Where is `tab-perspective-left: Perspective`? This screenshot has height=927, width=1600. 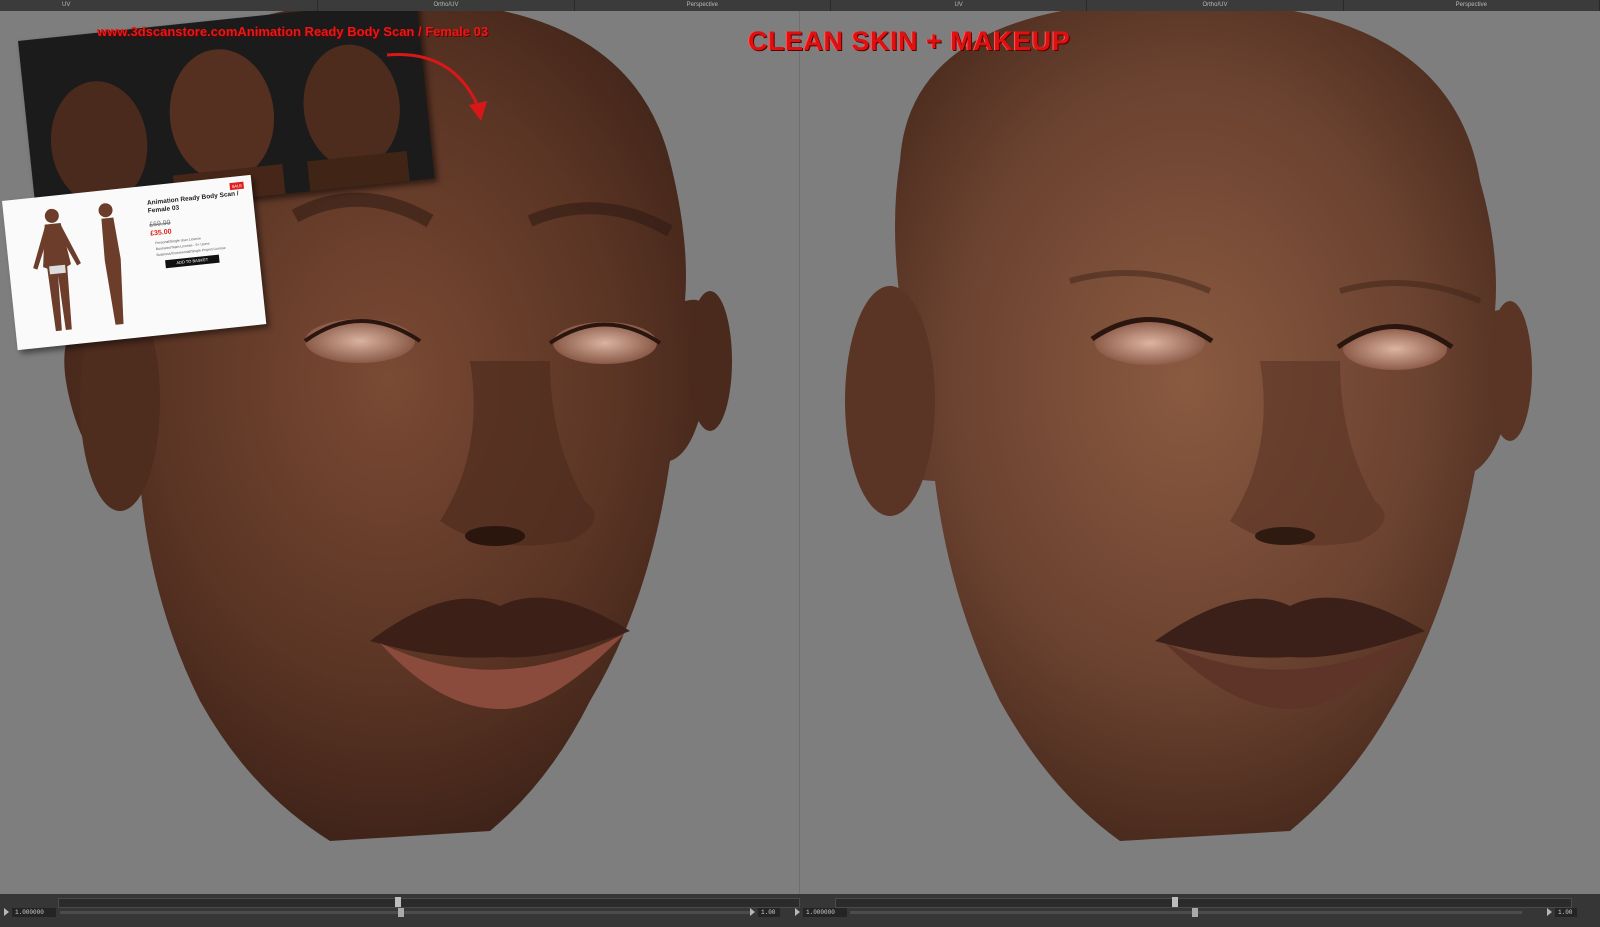 tab-perspective-left: Perspective is located at coordinates (703, 5).